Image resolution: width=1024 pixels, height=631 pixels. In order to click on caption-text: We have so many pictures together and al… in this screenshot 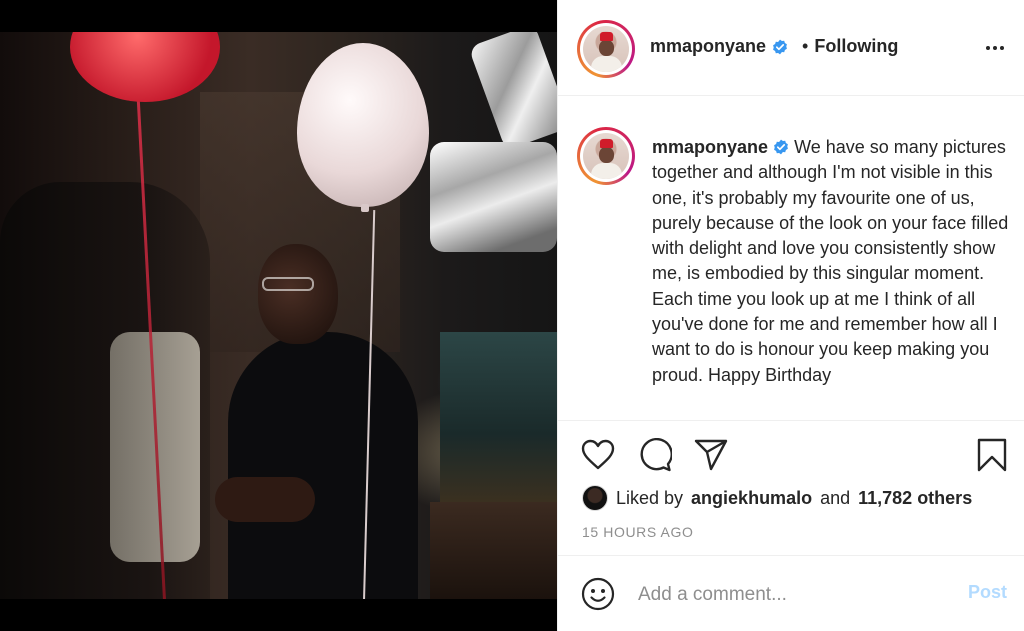, I will do `click(830, 261)`.